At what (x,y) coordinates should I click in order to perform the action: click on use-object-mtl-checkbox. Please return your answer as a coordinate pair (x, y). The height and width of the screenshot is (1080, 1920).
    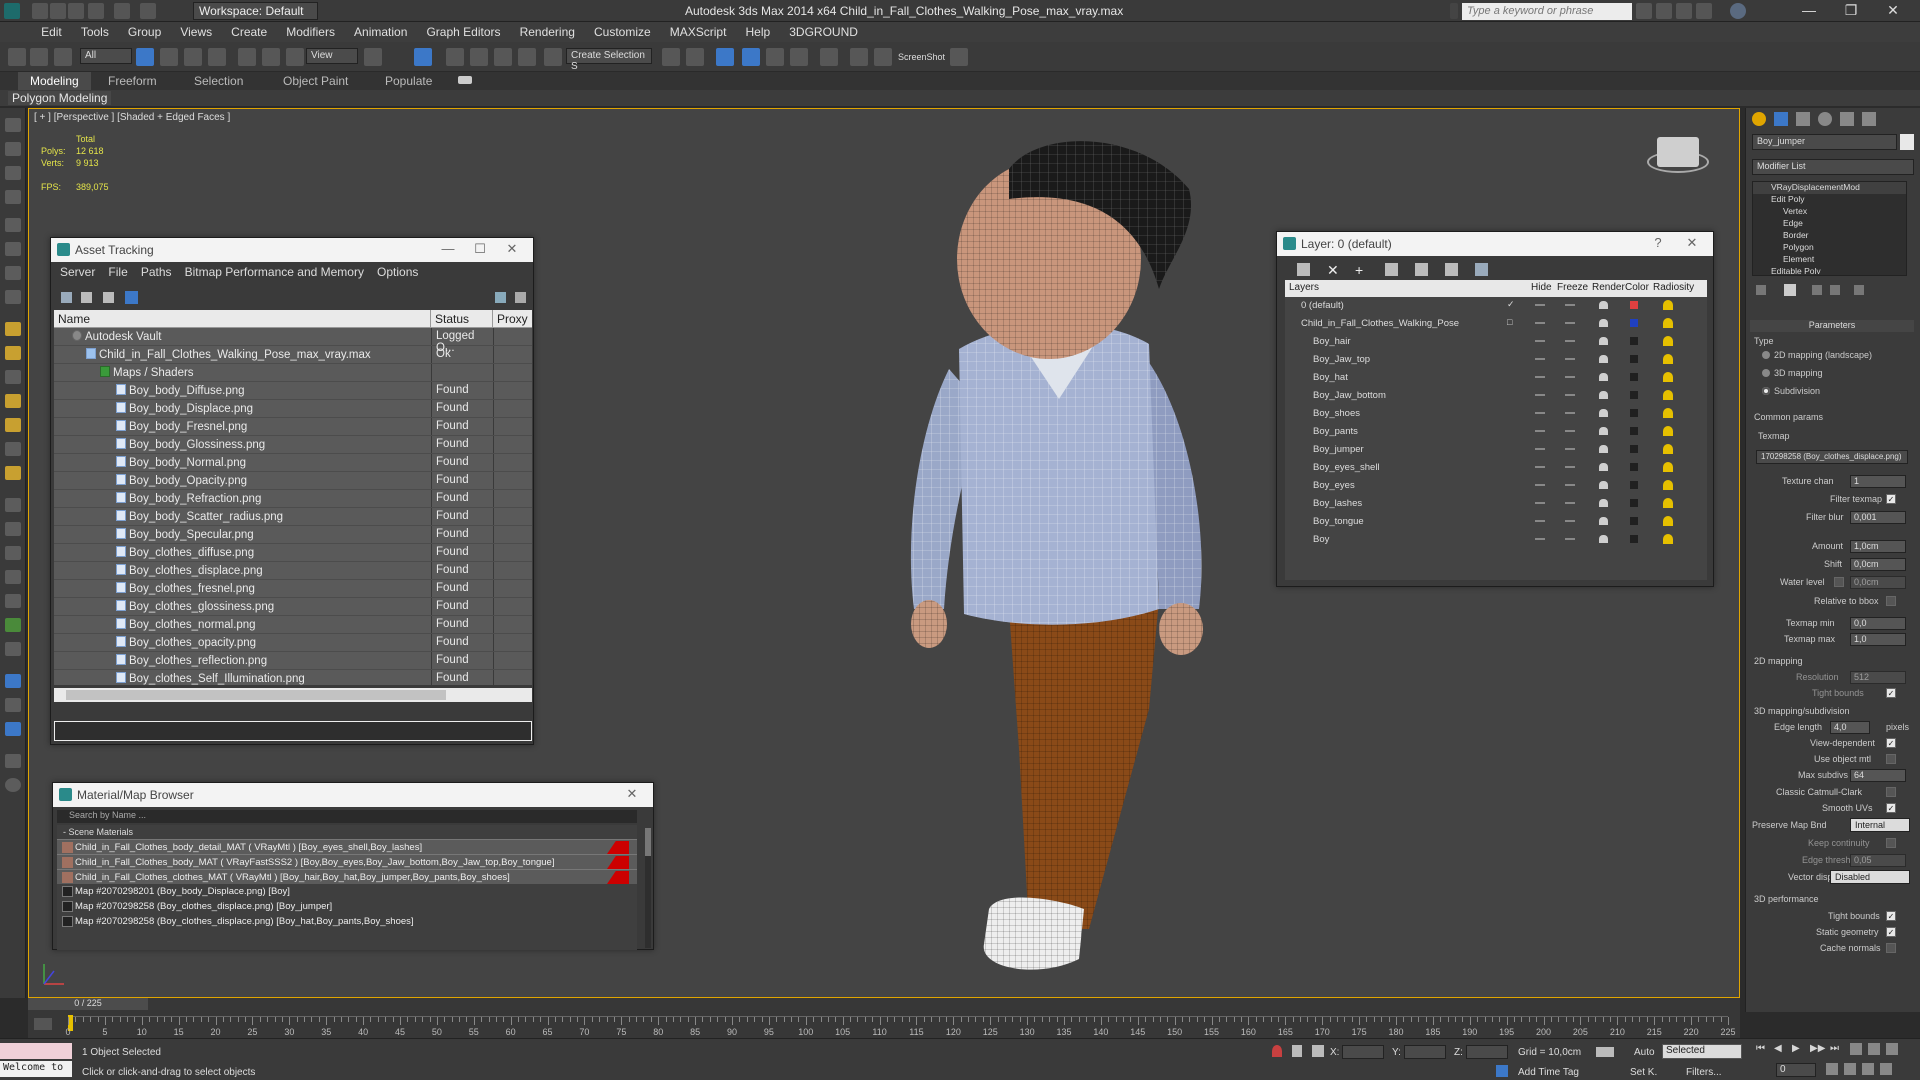
    Looking at the image, I should click on (1891, 759).